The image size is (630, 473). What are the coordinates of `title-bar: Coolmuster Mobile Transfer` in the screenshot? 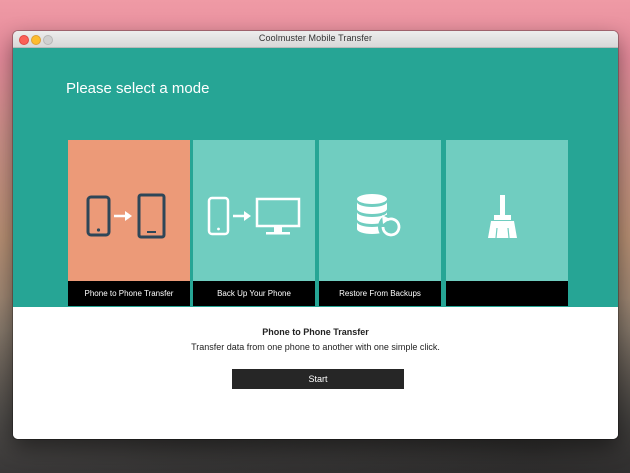 It's located at (315, 39).